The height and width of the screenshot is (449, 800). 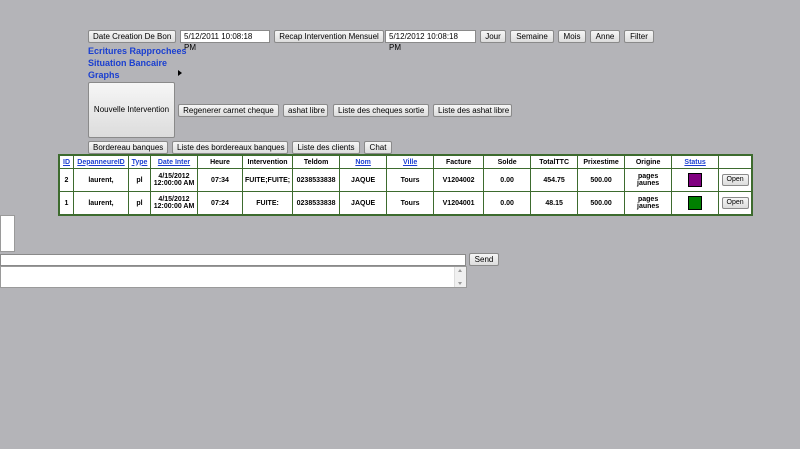 What do you see at coordinates (267, 203) in the screenshot?
I see `cell-intervention: FUITE:` at bounding box center [267, 203].